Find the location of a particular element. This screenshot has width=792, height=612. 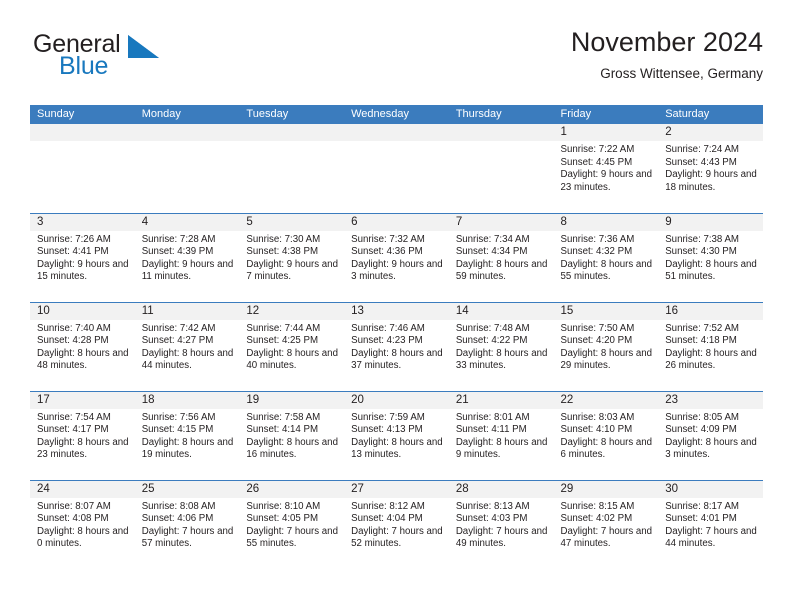

day-number: 9 is located at coordinates (710, 222).